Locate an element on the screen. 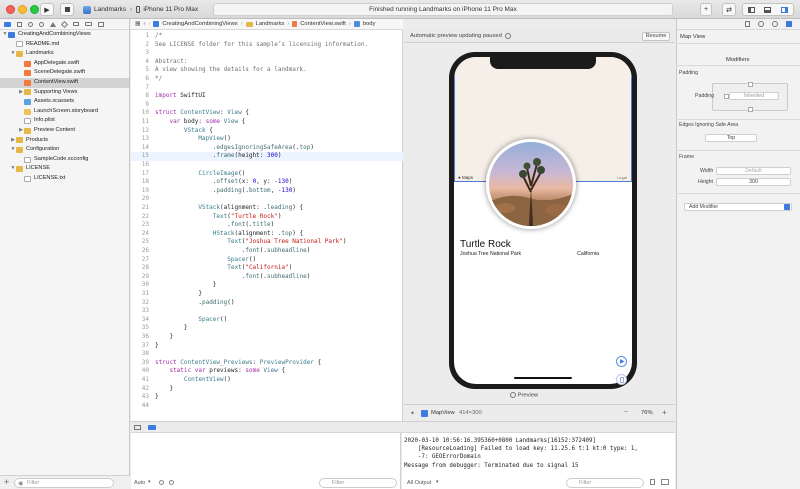 This screenshot has width=800, height=489. pin-icon: ✦ is located at coordinates (412, 413).